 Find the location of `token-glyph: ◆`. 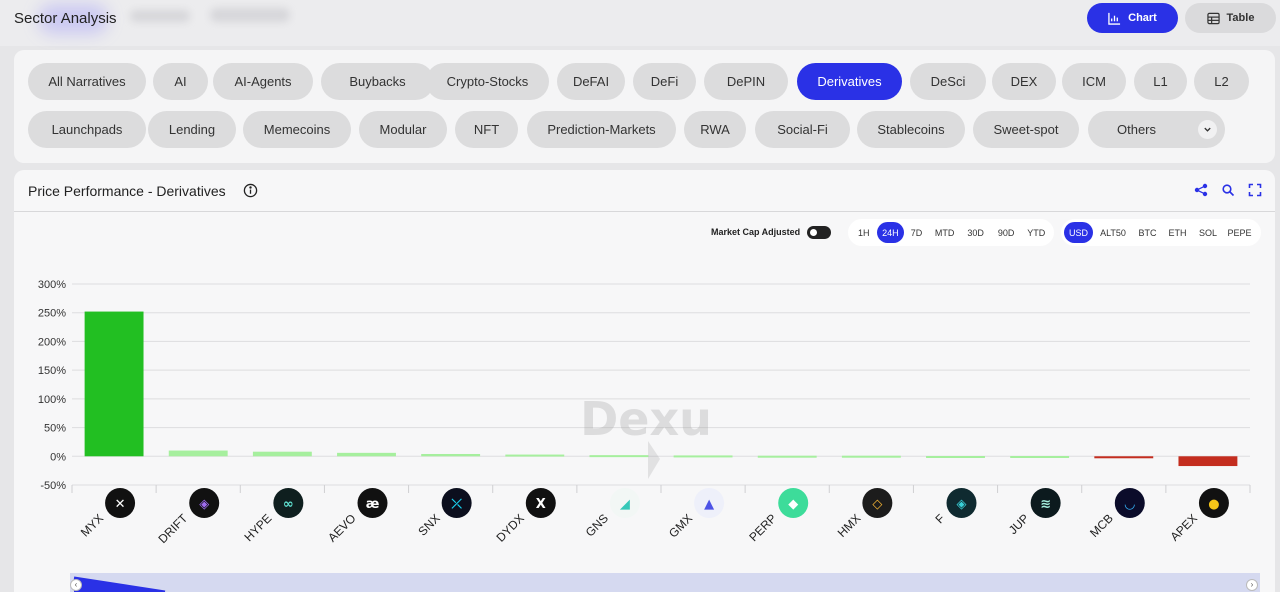

token-glyph: ◆ is located at coordinates (793, 504).